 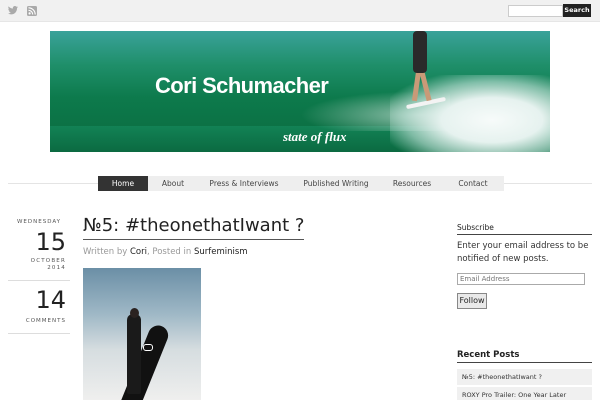 I want to click on author-link: Cori, so click(x=138, y=252).